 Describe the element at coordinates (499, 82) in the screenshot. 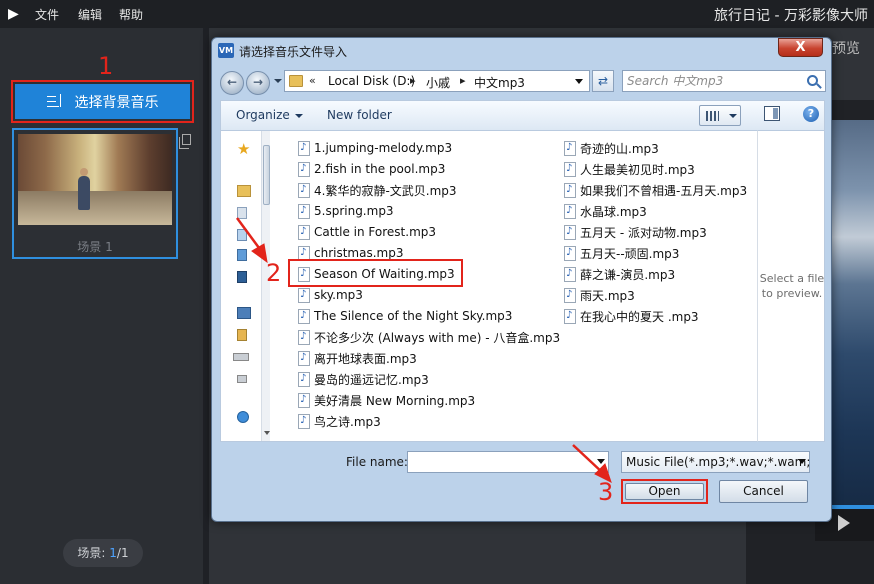

I see `breadcrumb-folder-mp3: 中文mp3` at that location.